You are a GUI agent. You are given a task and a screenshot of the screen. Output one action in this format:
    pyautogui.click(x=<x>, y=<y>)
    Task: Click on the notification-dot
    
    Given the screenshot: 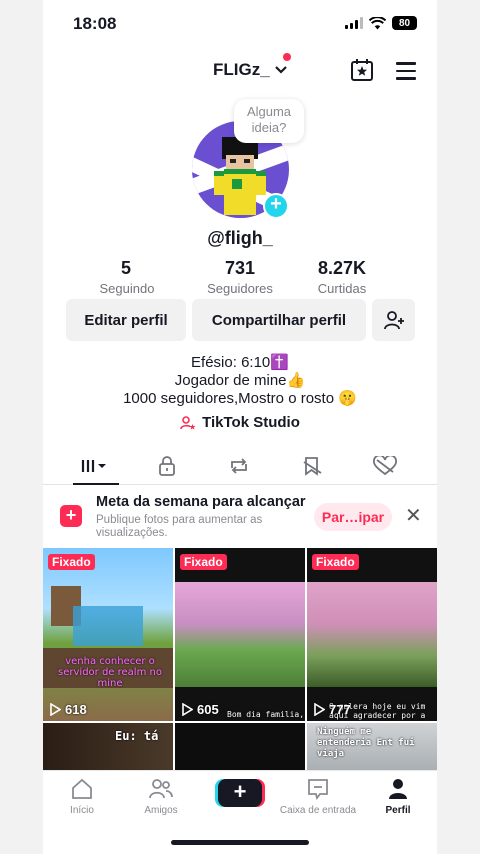 What is the action you would take?
    pyautogui.click(x=287, y=57)
    